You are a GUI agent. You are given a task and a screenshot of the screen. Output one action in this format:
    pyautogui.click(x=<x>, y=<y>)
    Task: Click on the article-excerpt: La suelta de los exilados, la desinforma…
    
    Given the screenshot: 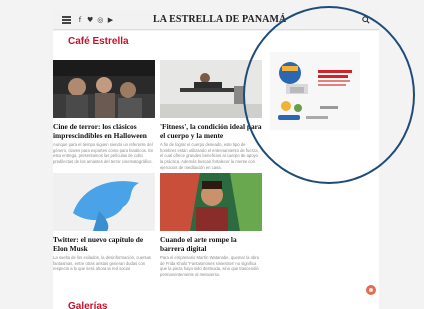 What is the action you would take?
    pyautogui.click(x=102, y=263)
    